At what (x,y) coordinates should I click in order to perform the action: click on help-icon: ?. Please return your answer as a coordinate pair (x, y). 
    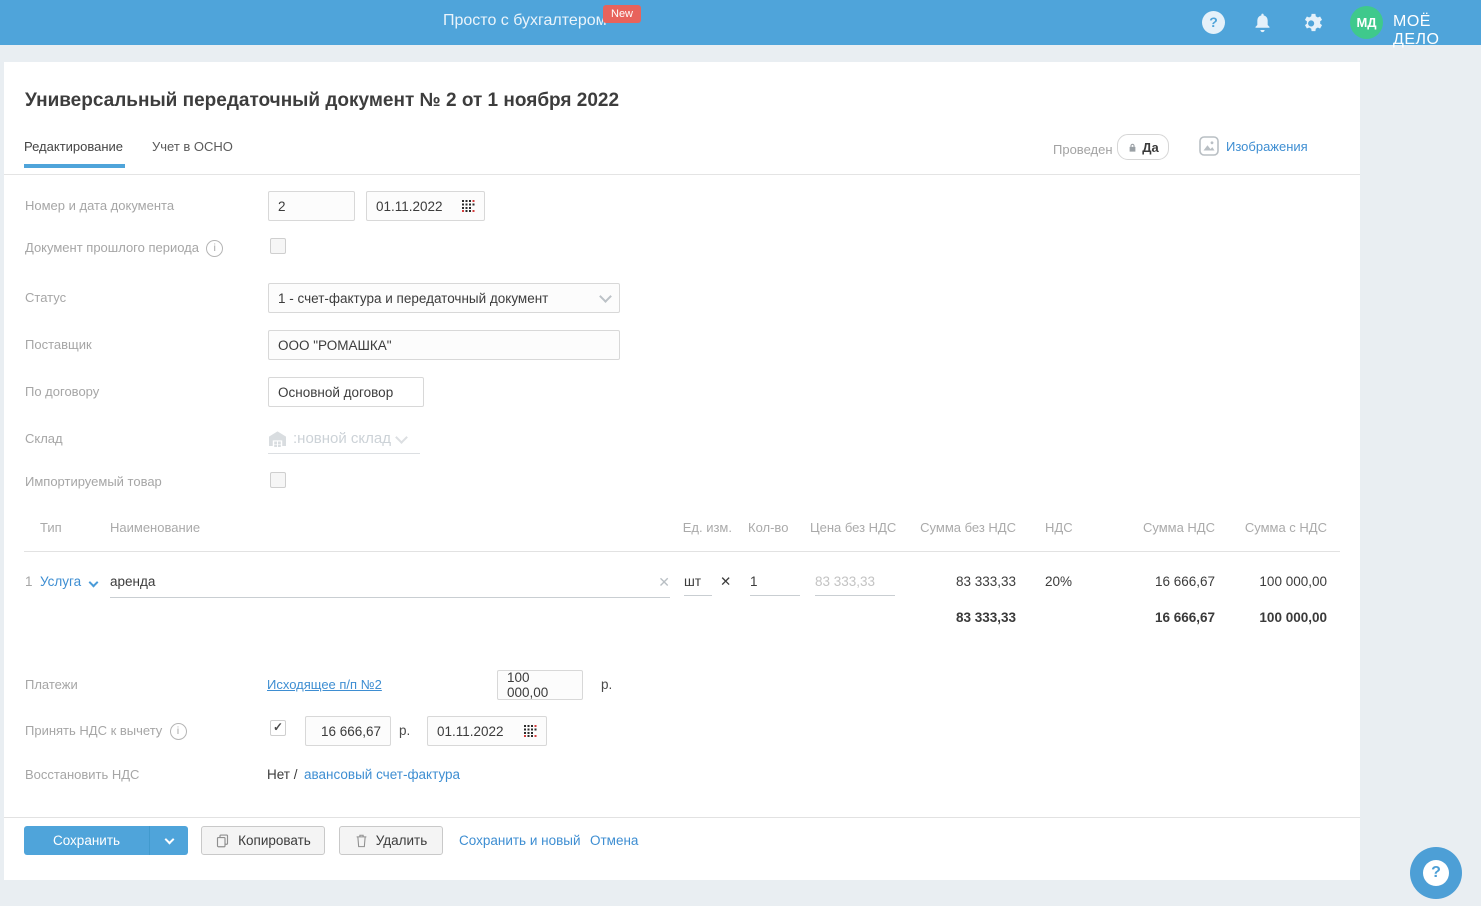
    Looking at the image, I should click on (1213, 22).